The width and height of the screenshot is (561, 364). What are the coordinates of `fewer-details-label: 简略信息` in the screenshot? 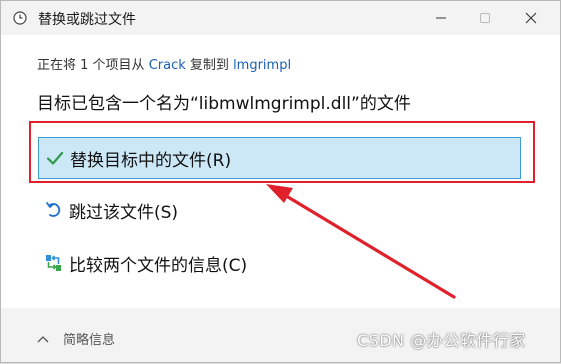 It's located at (89, 340).